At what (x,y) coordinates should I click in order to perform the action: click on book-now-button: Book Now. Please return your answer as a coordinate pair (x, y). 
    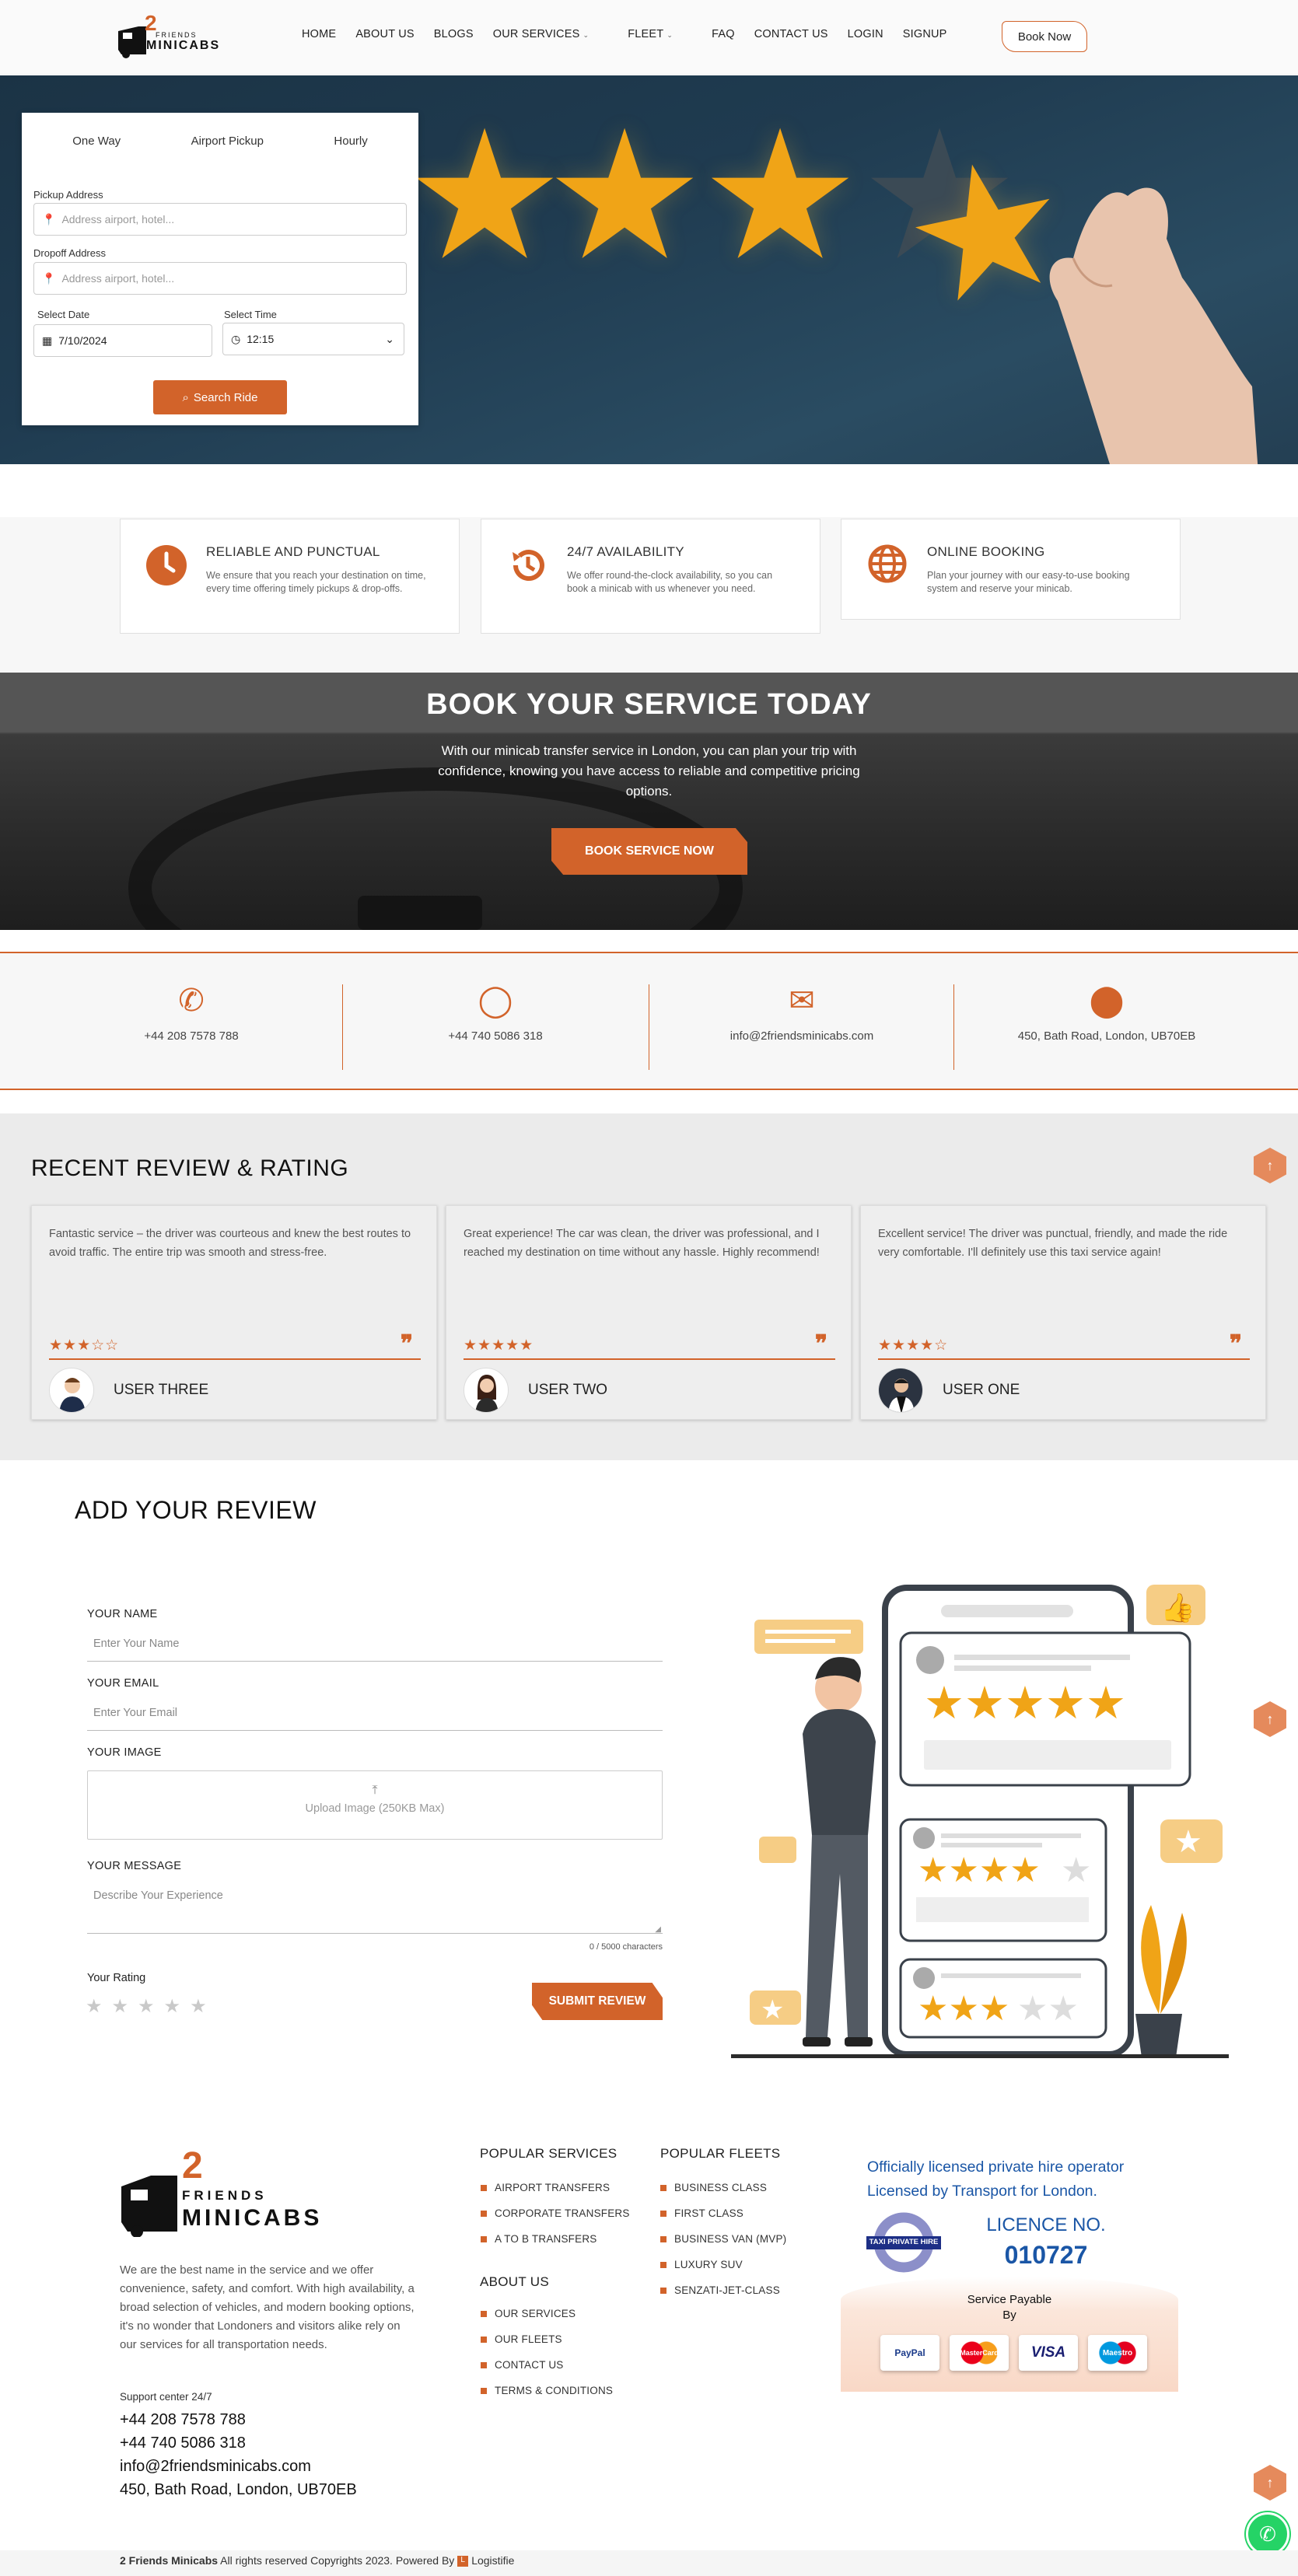
    Looking at the image, I should click on (1044, 36).